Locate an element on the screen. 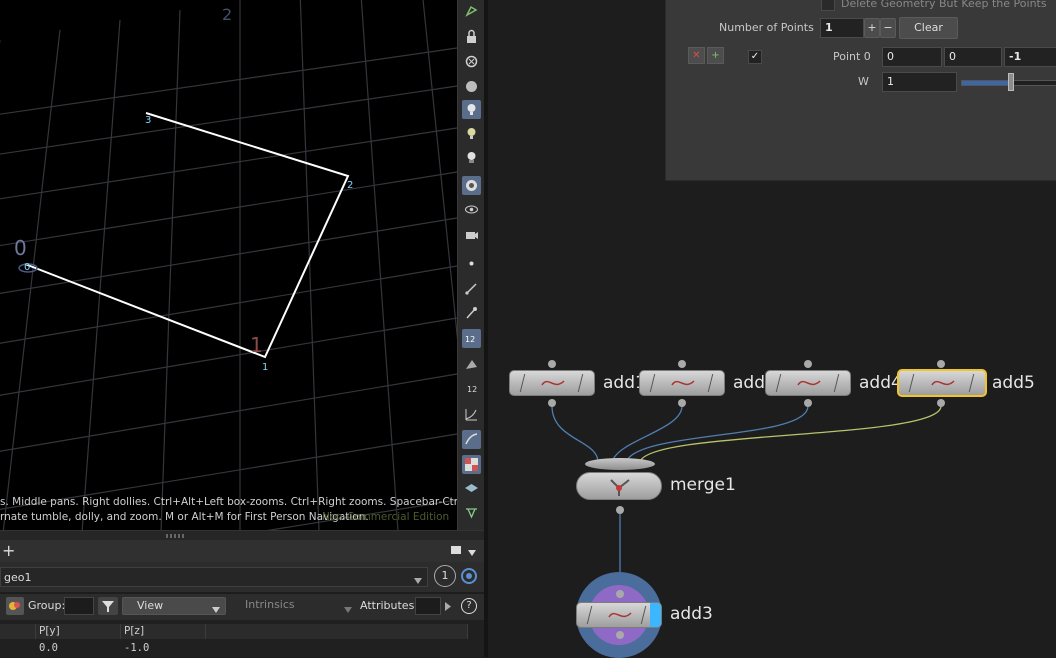 The height and width of the screenshot is (658, 1056). attributes-label: Attributes: is located at coordinates (389, 605).